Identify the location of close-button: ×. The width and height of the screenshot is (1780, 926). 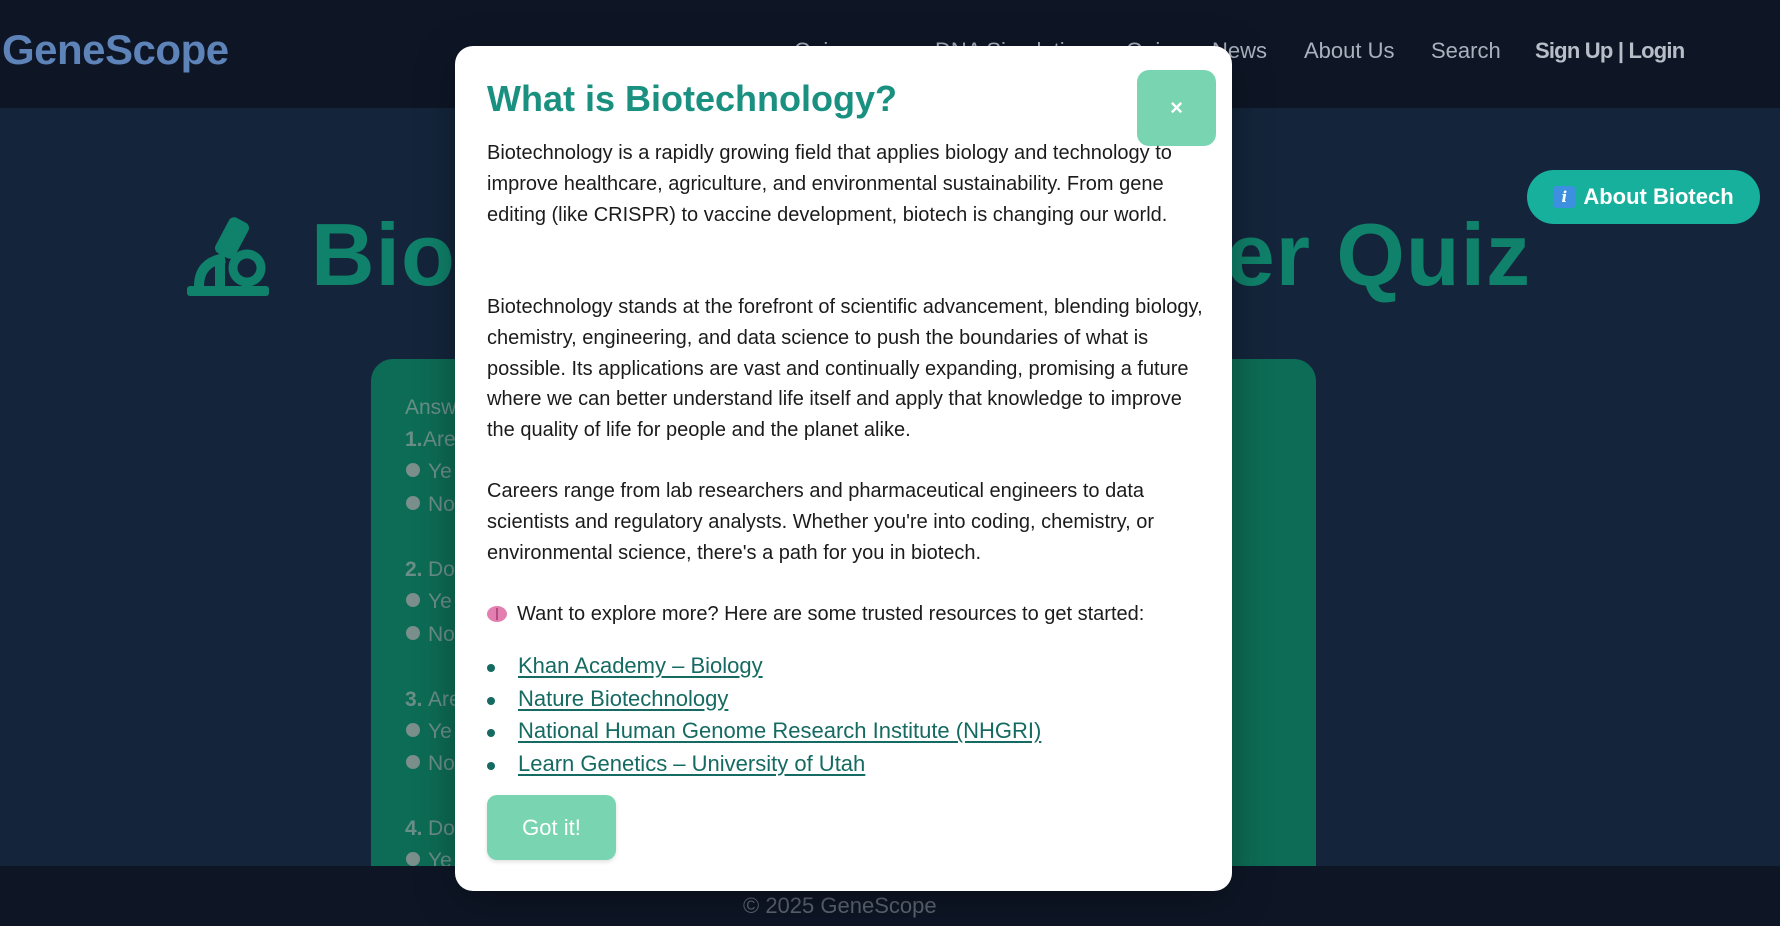
(1176, 108).